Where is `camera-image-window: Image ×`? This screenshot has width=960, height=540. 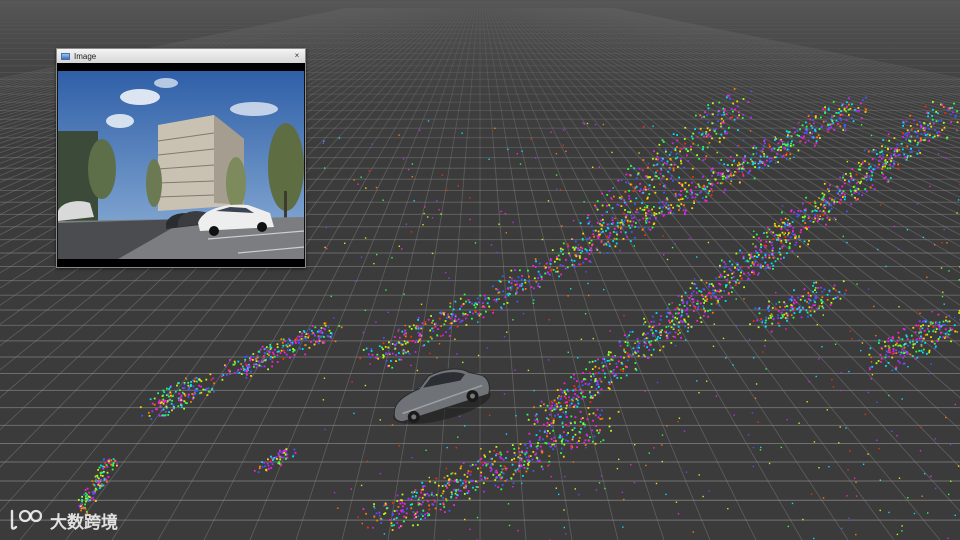 camera-image-window: Image × is located at coordinates (181, 158).